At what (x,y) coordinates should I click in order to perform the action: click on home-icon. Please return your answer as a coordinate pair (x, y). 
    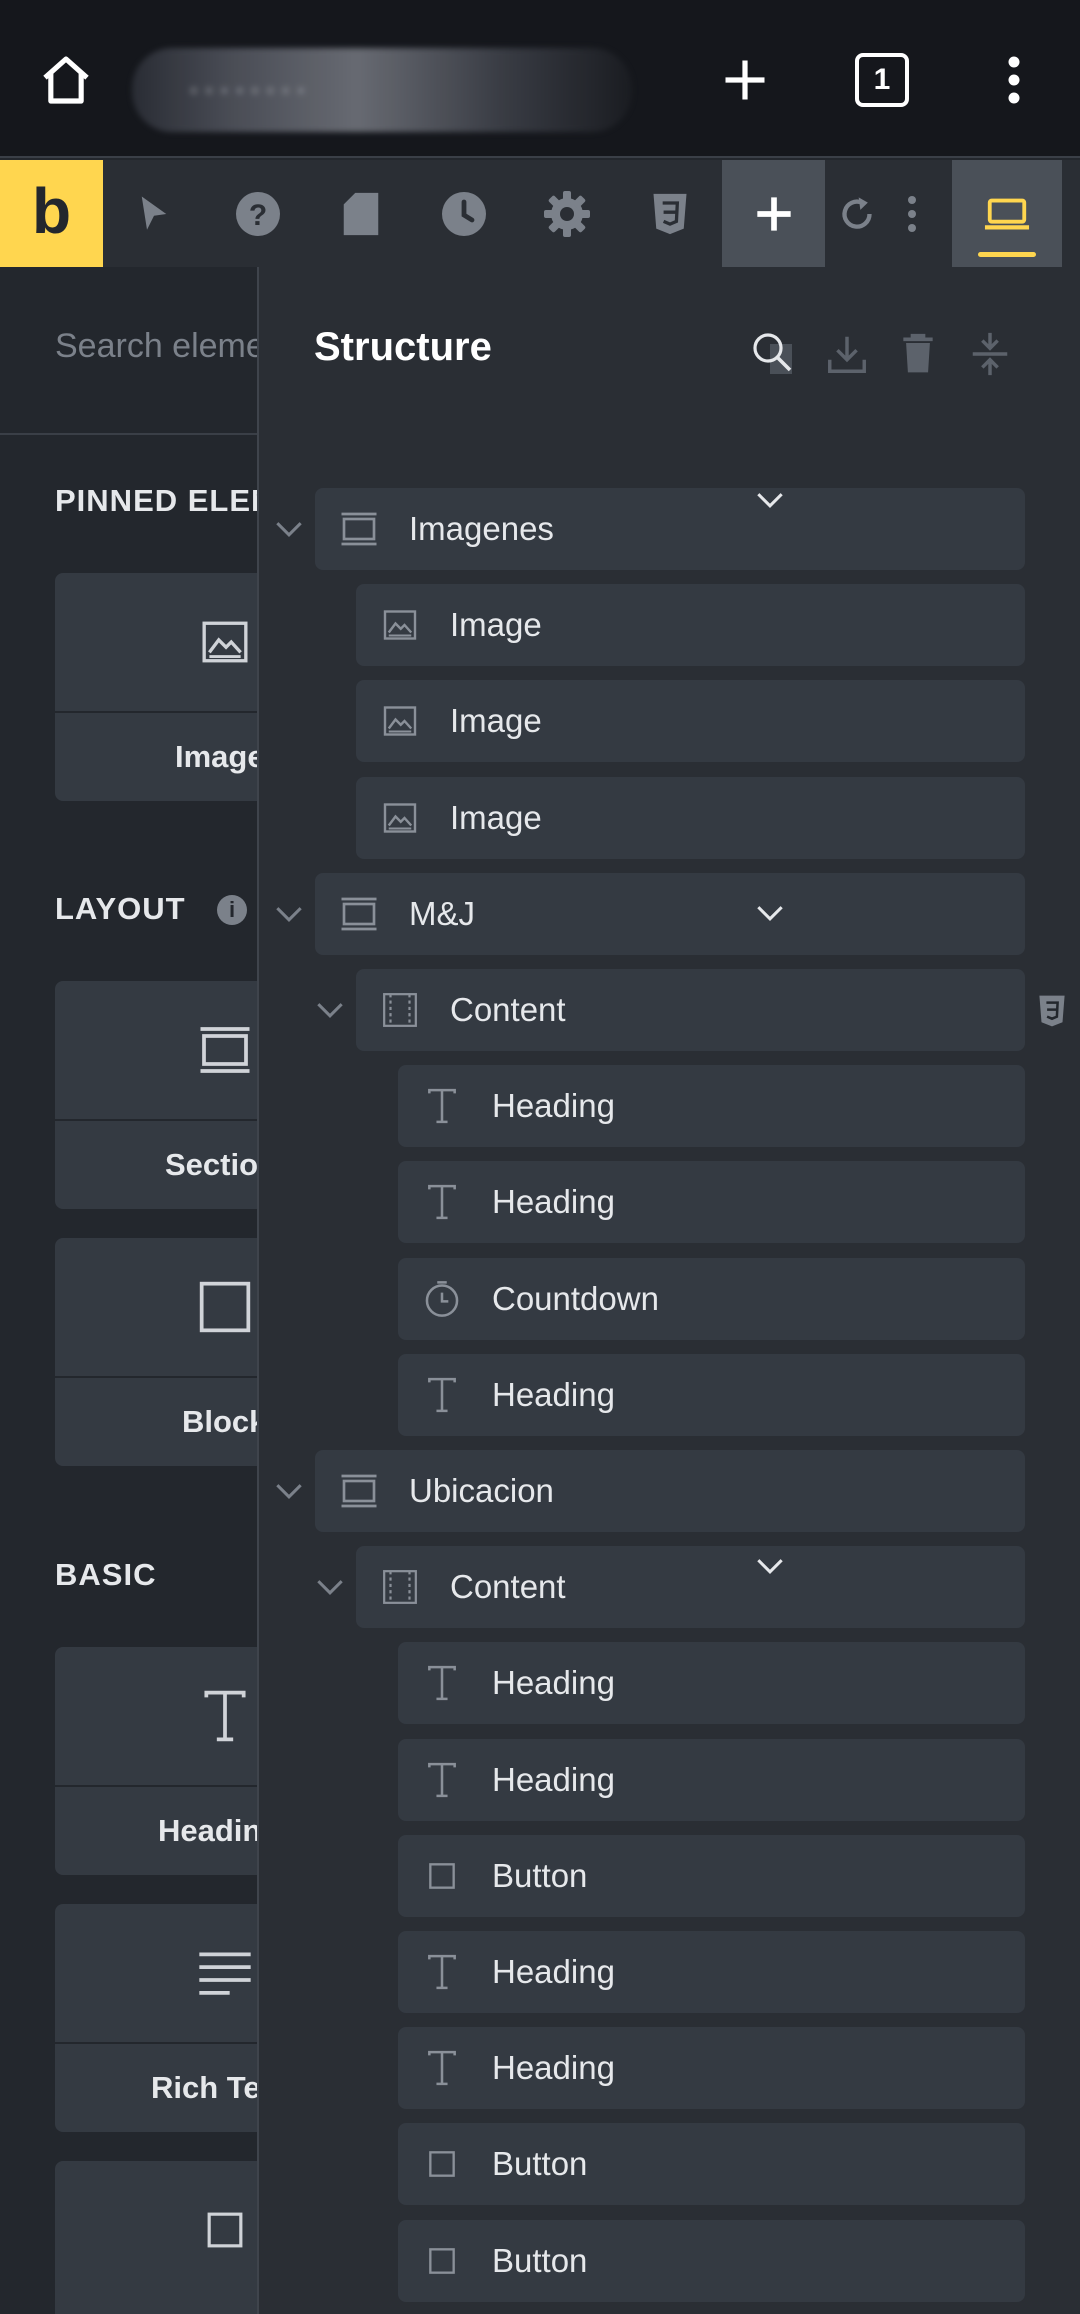
    Looking at the image, I should click on (66, 80).